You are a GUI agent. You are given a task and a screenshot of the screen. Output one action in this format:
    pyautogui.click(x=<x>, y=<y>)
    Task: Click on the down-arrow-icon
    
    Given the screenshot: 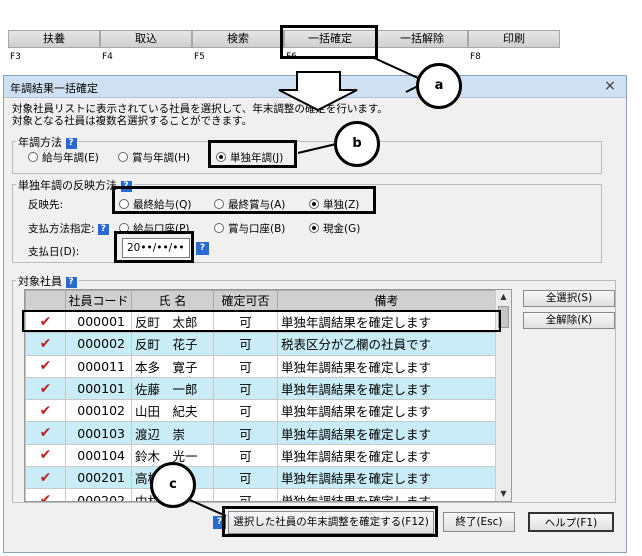 What is the action you would take?
    pyautogui.click(x=318, y=91)
    